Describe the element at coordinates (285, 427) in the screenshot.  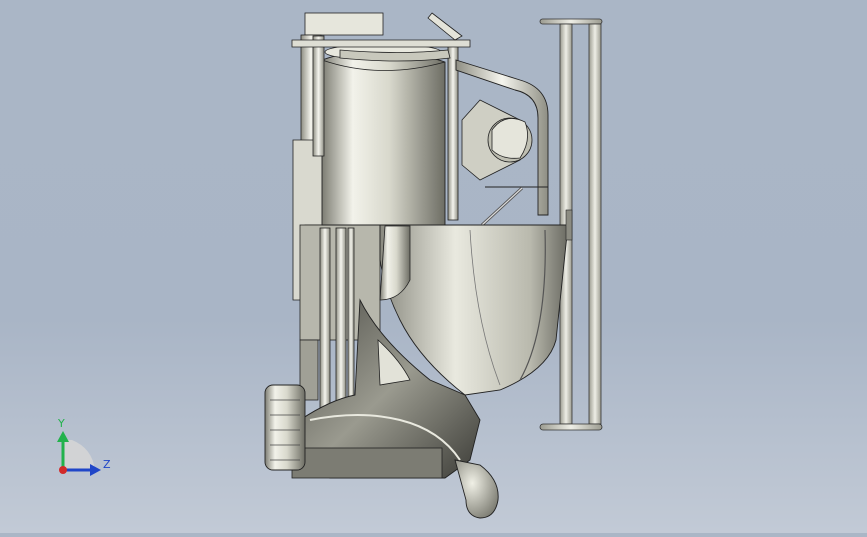
I see `motor-unit` at that location.